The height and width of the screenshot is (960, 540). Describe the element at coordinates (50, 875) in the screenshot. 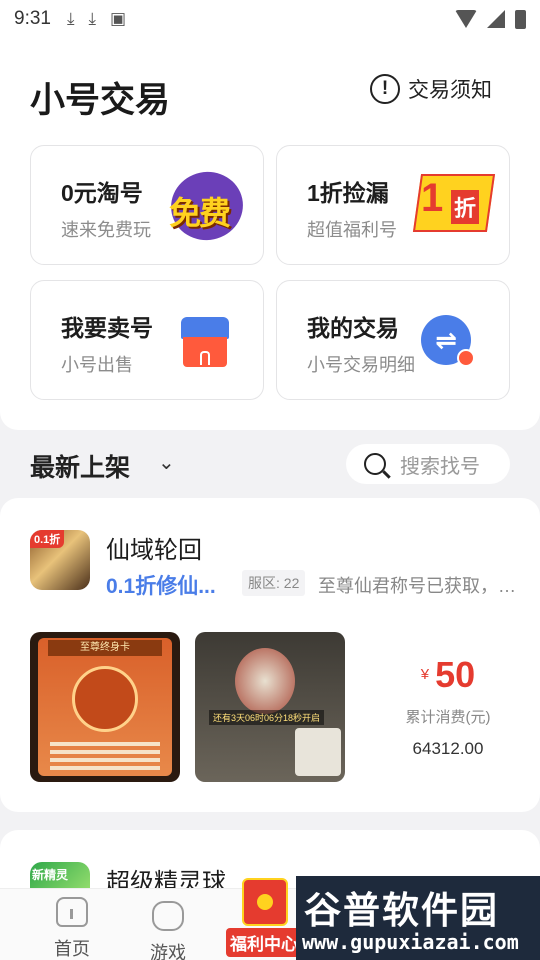

I see `game-icon-tag: 新精灵` at that location.